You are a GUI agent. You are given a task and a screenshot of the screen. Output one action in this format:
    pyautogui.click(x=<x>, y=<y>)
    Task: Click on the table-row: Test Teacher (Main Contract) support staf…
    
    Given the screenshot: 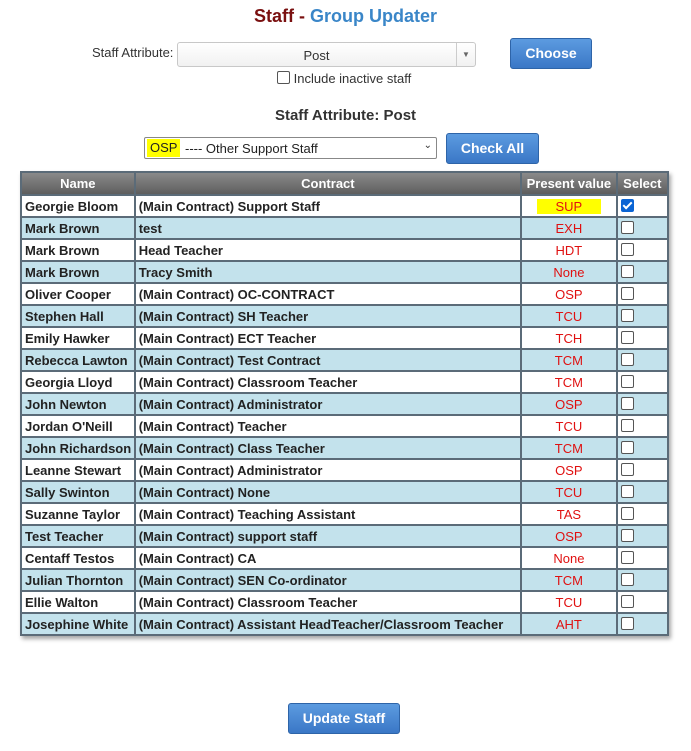 What is the action you would take?
    pyautogui.click(x=344, y=536)
    